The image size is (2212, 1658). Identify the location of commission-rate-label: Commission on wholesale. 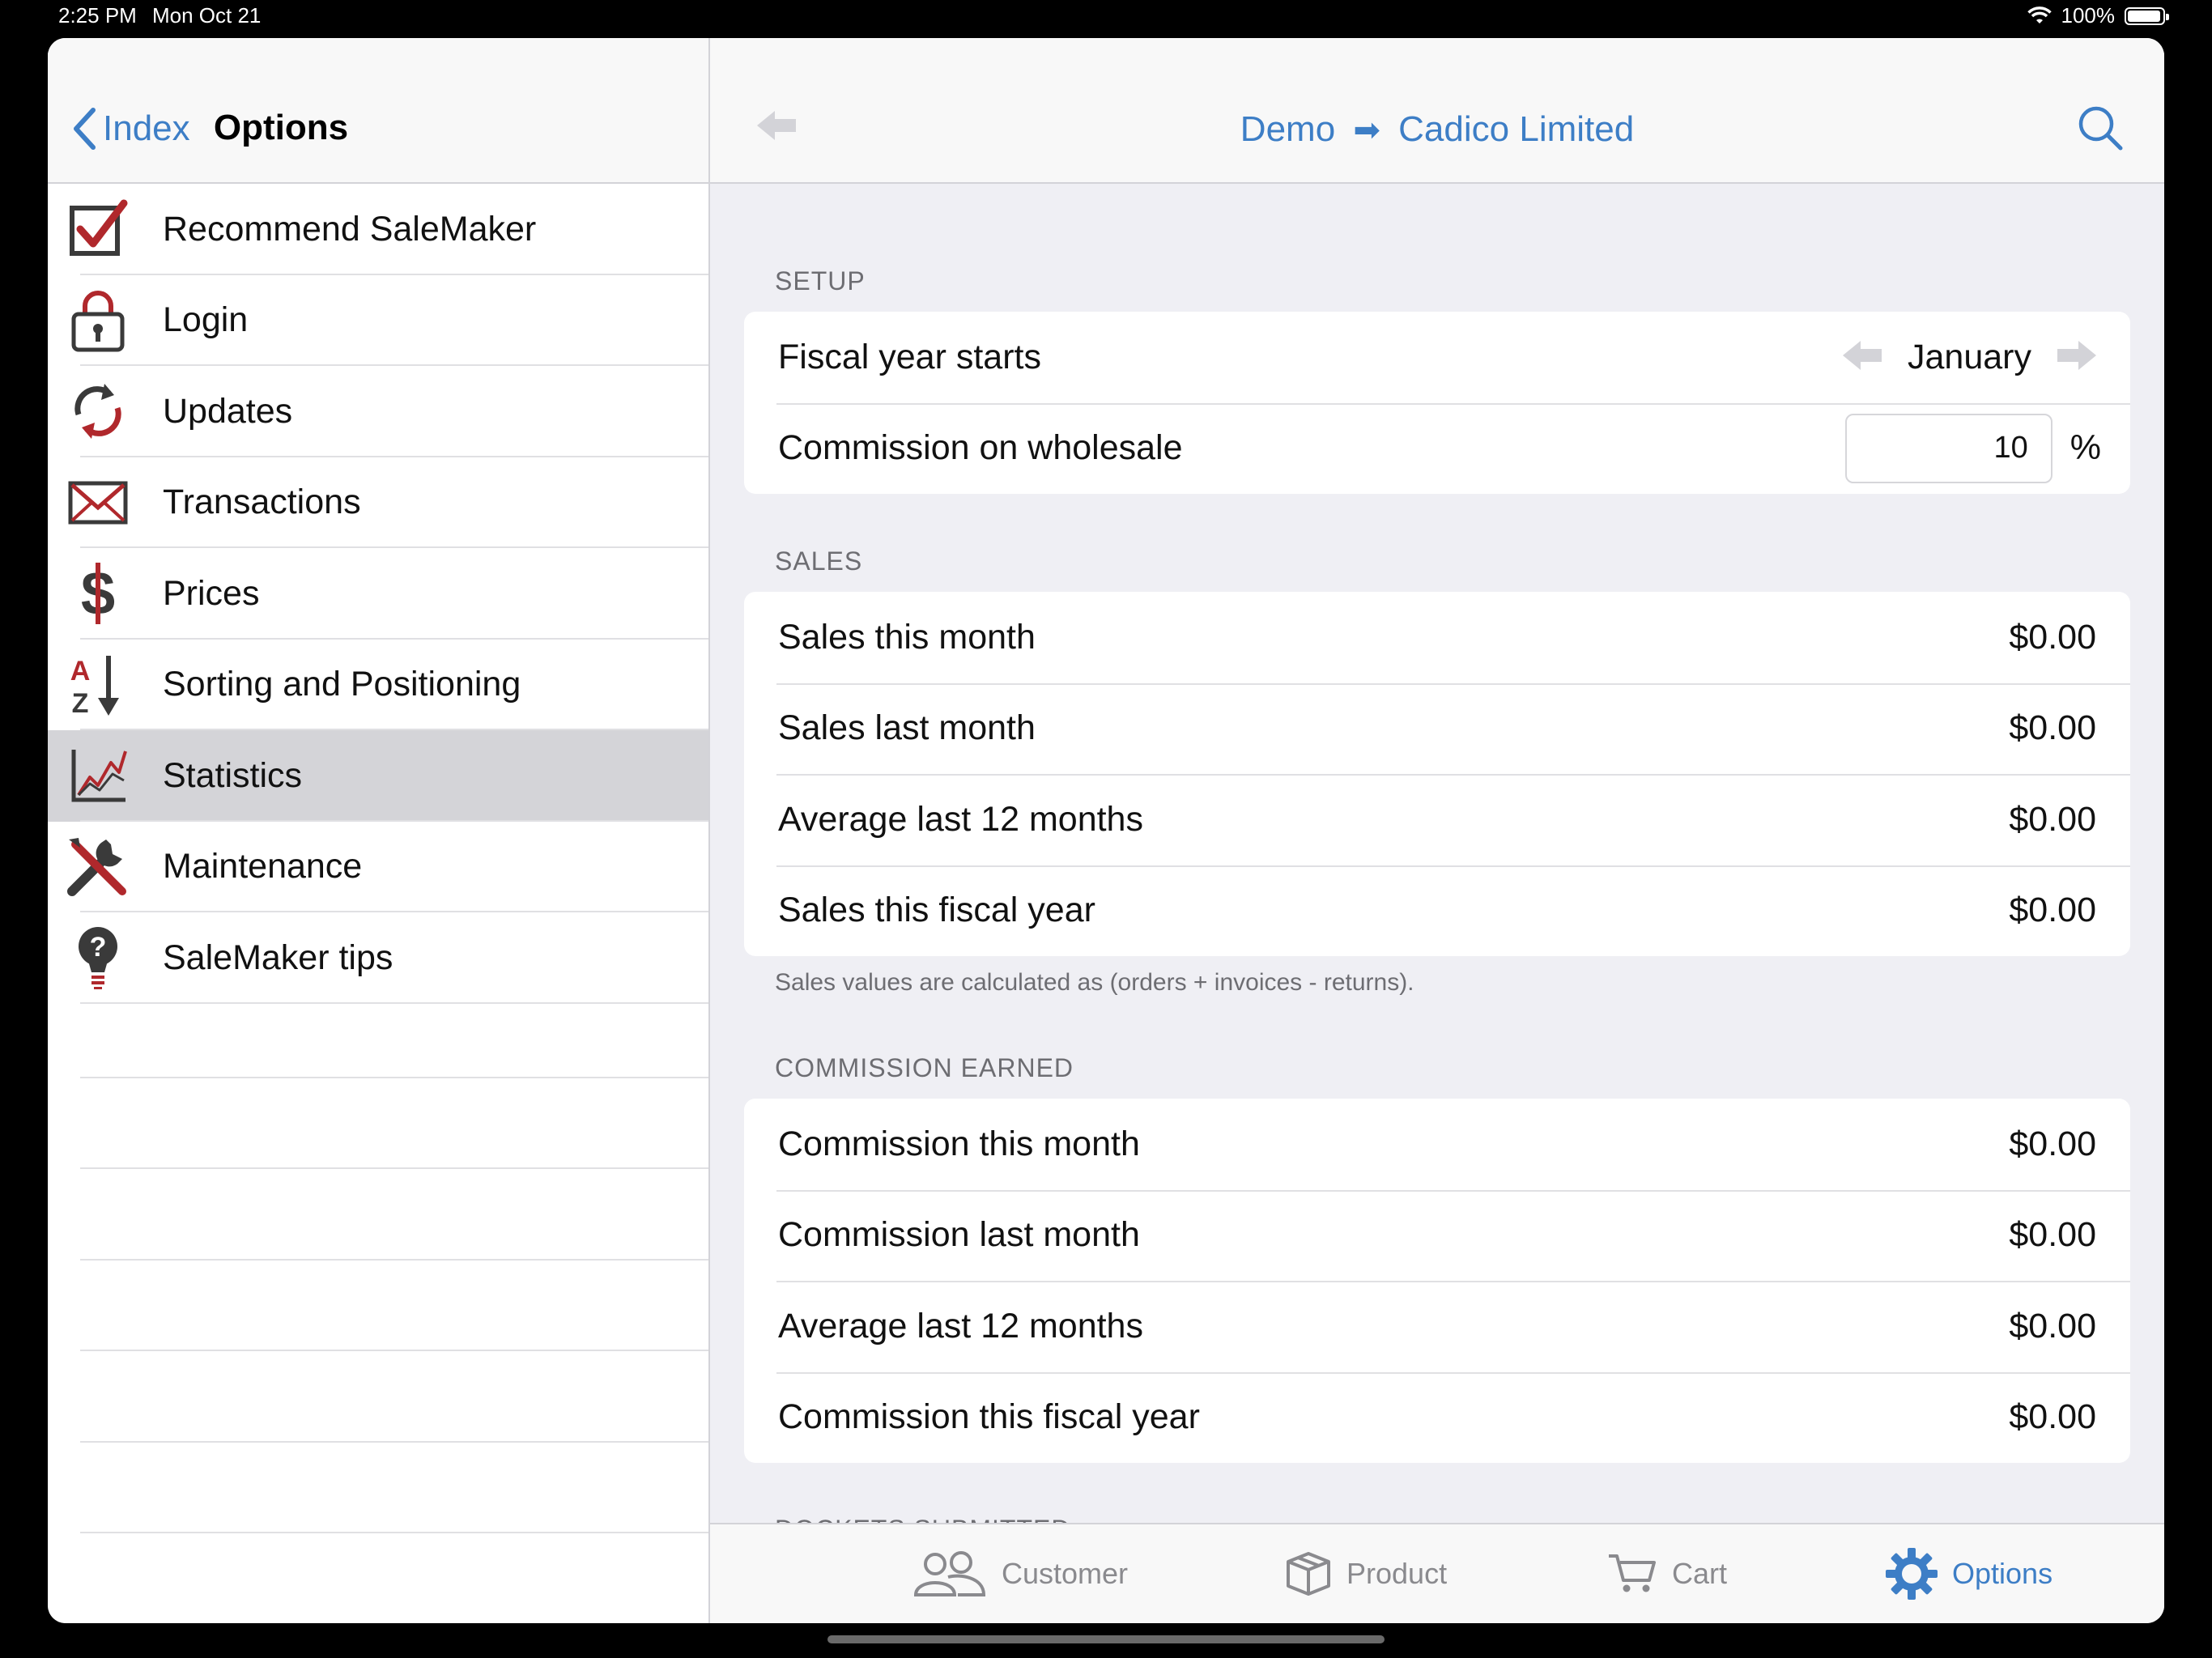
(981, 448).